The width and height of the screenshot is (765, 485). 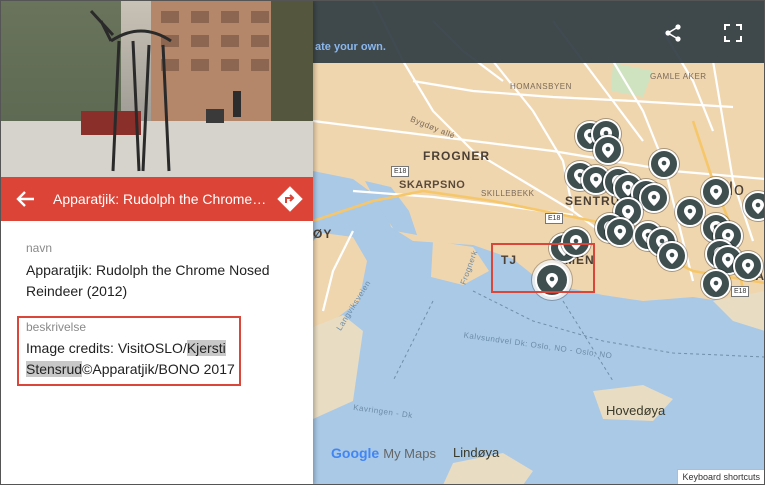 What do you see at coordinates (409, 453) in the screenshot?
I see `my-maps-label: My Maps` at bounding box center [409, 453].